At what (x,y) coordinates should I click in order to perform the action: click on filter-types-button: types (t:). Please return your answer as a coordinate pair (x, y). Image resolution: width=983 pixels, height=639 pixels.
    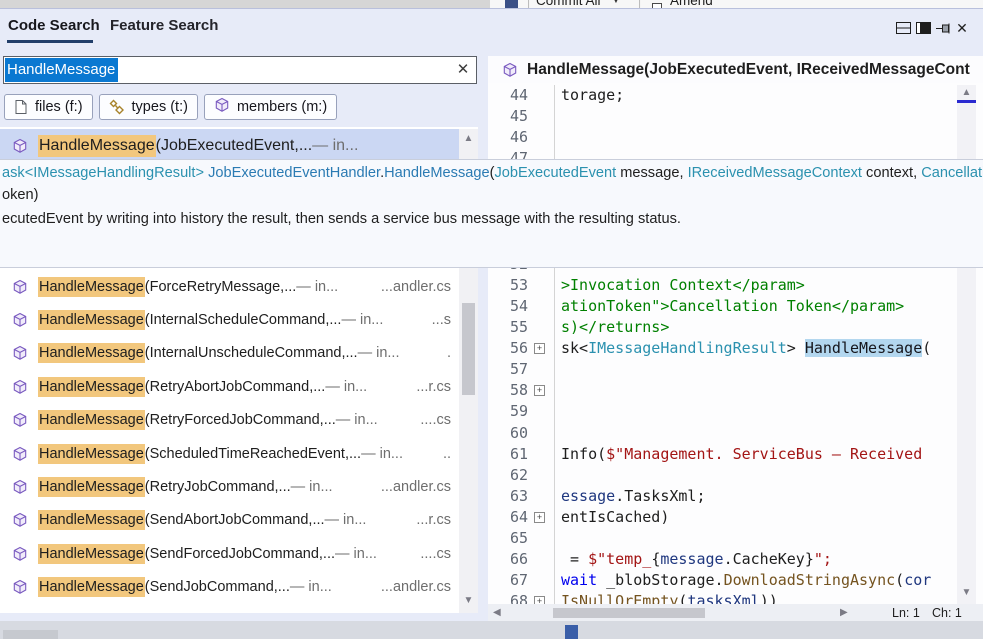
    Looking at the image, I should click on (148, 107).